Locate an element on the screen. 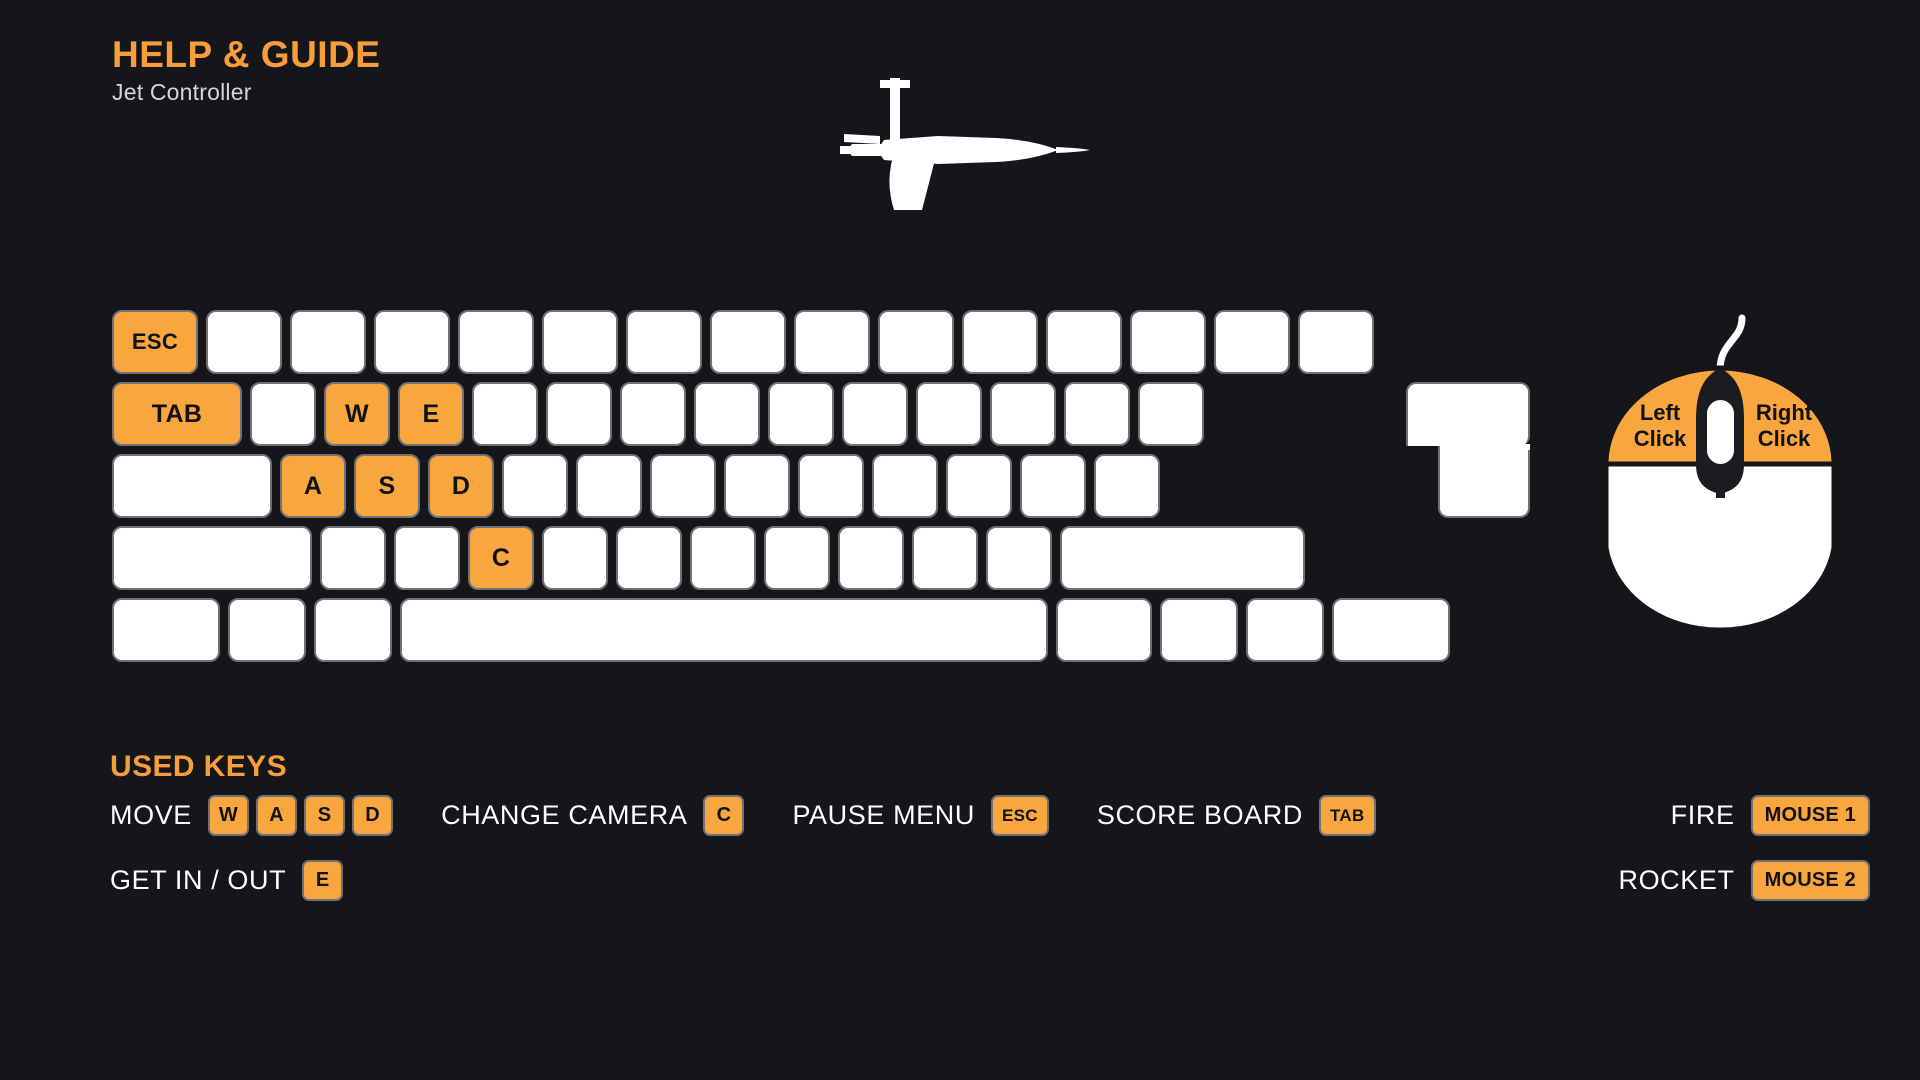  legend-row-right-1: FIRE MOUSE 1 is located at coordinates (1770, 815).